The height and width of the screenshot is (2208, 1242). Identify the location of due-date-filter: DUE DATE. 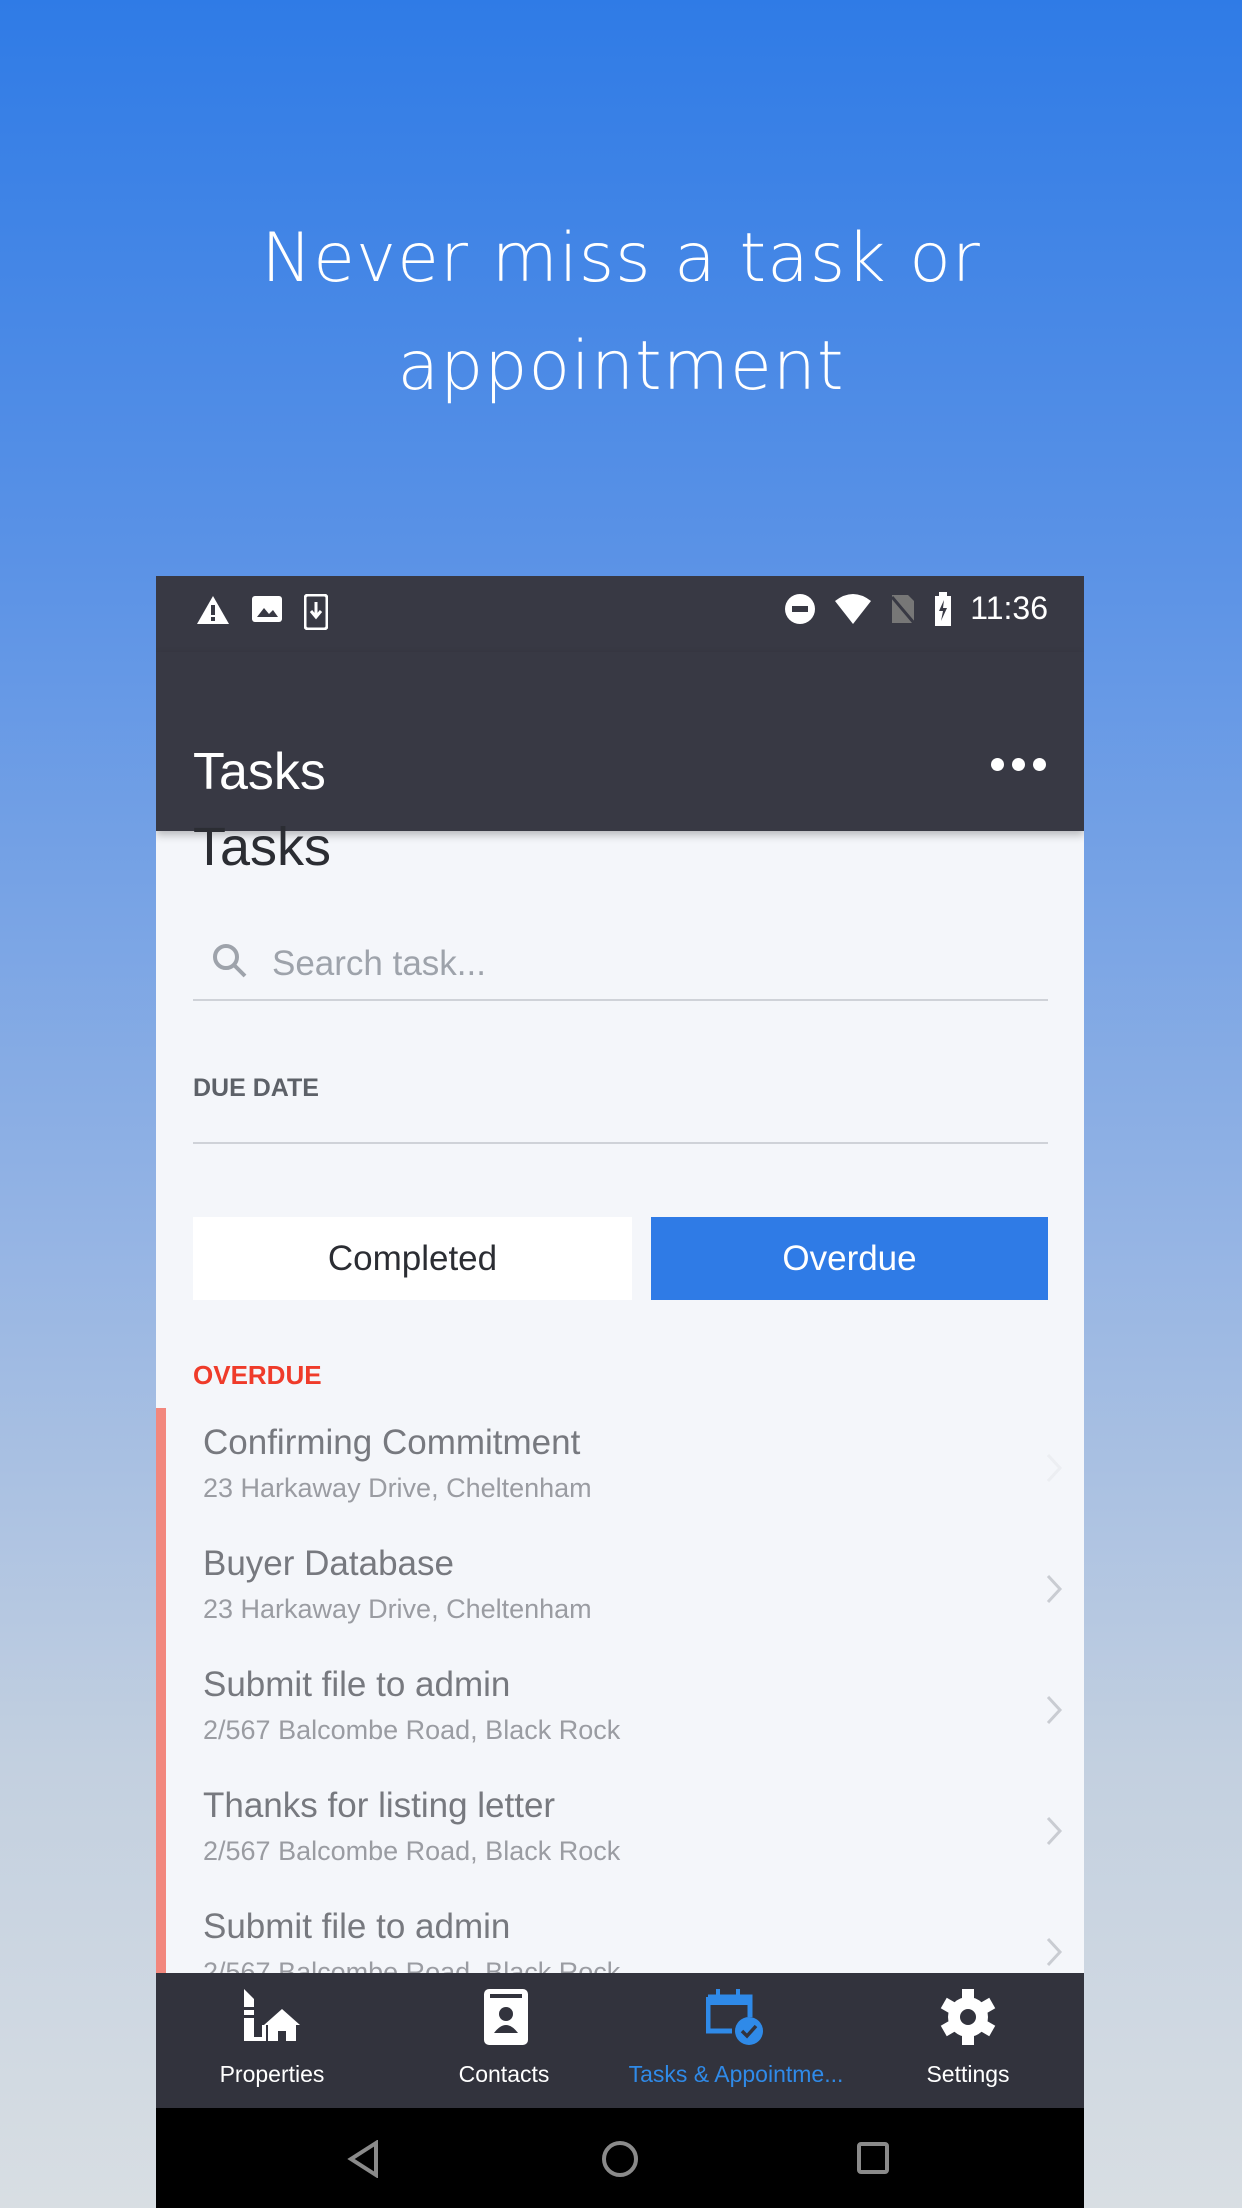
(256, 1088).